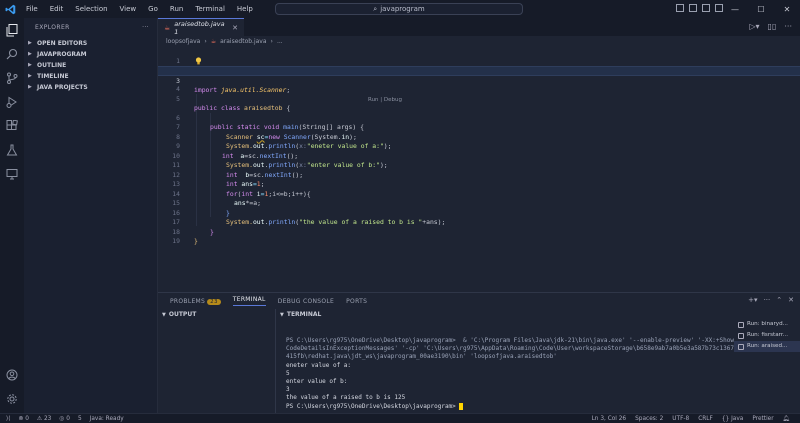  Describe the element at coordinates (210, 9) in the screenshot. I see `menu-terminal: Terminal` at that location.